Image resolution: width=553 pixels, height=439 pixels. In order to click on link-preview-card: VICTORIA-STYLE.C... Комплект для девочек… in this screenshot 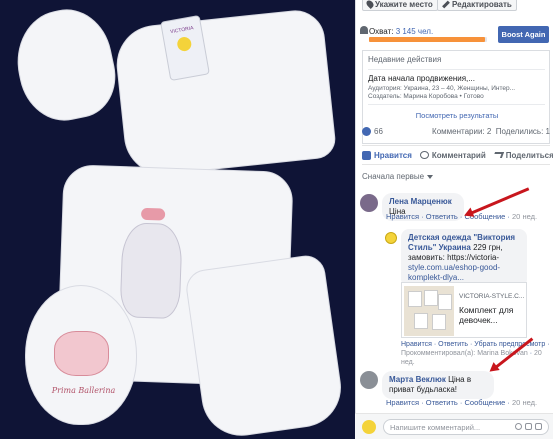, I will do `click(464, 310)`.